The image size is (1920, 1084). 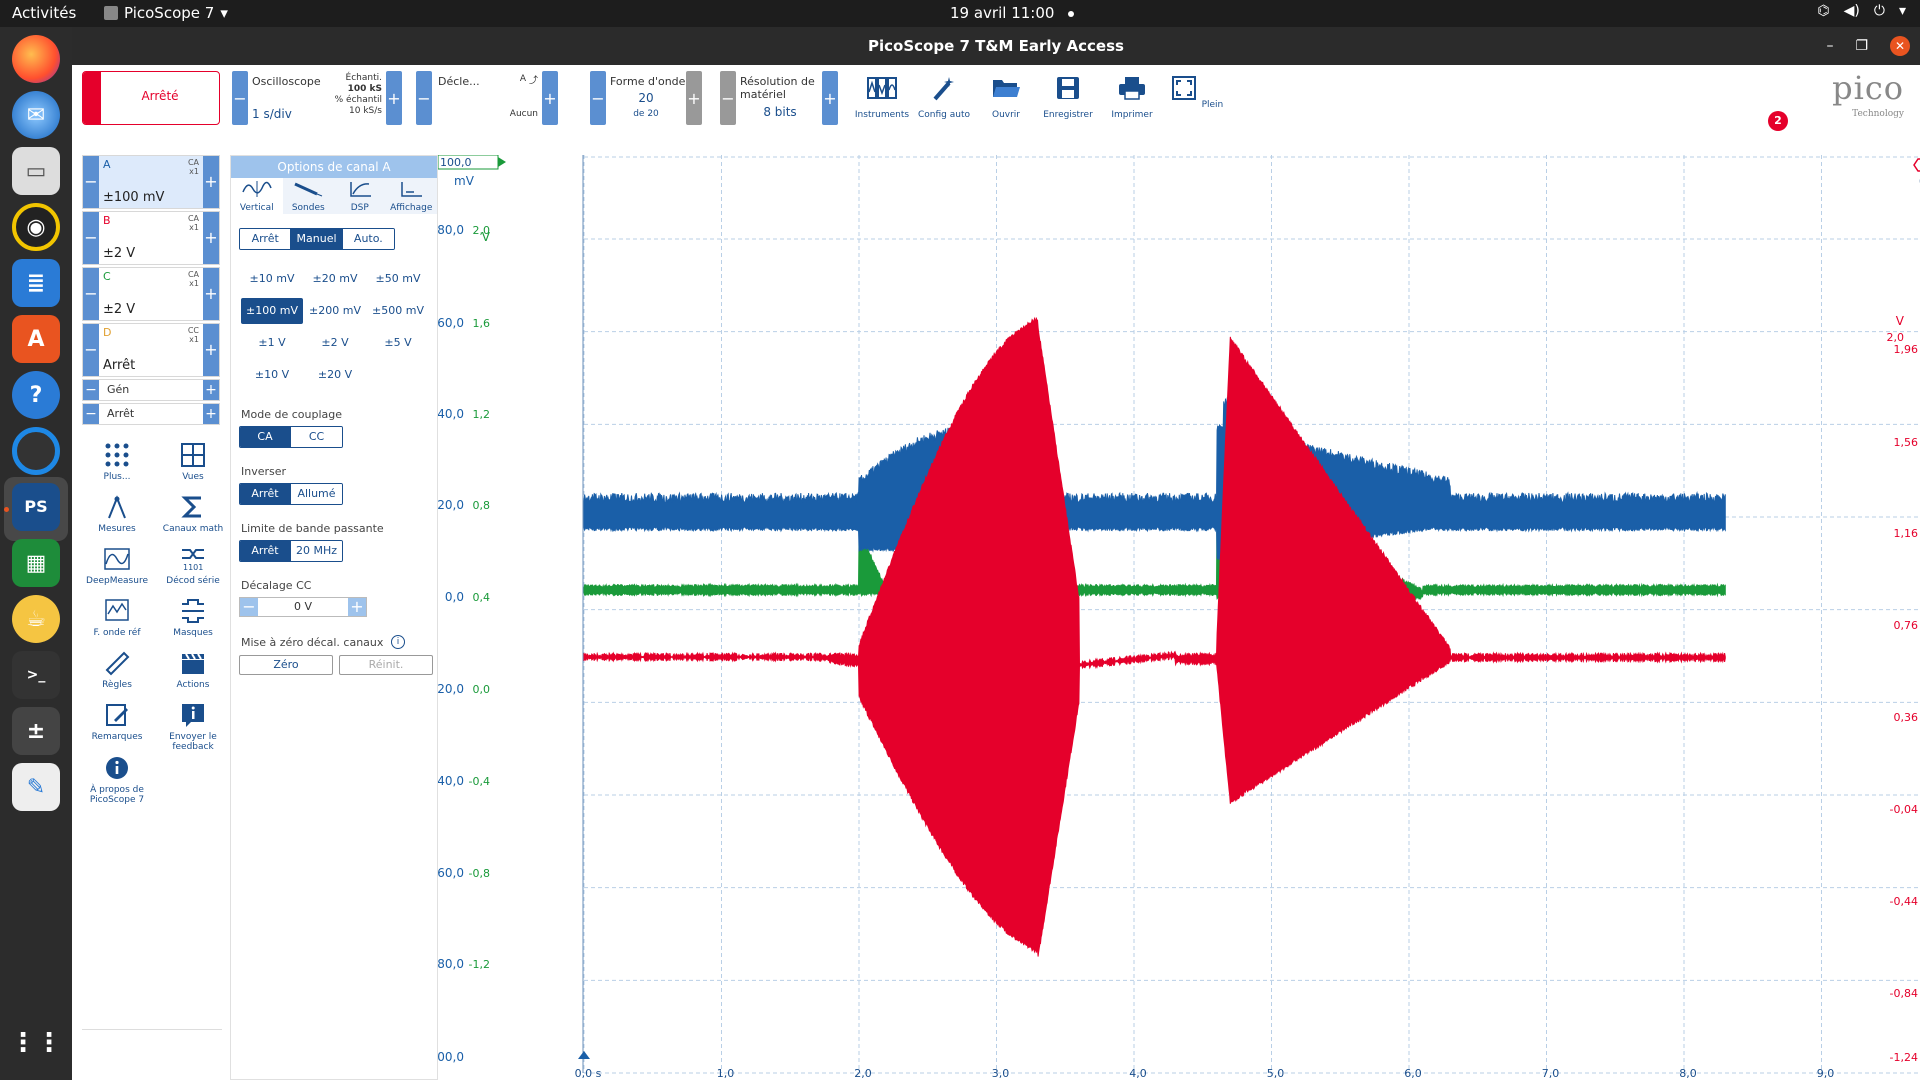 I want to click on files-icon: ▭, so click(x=36, y=171).